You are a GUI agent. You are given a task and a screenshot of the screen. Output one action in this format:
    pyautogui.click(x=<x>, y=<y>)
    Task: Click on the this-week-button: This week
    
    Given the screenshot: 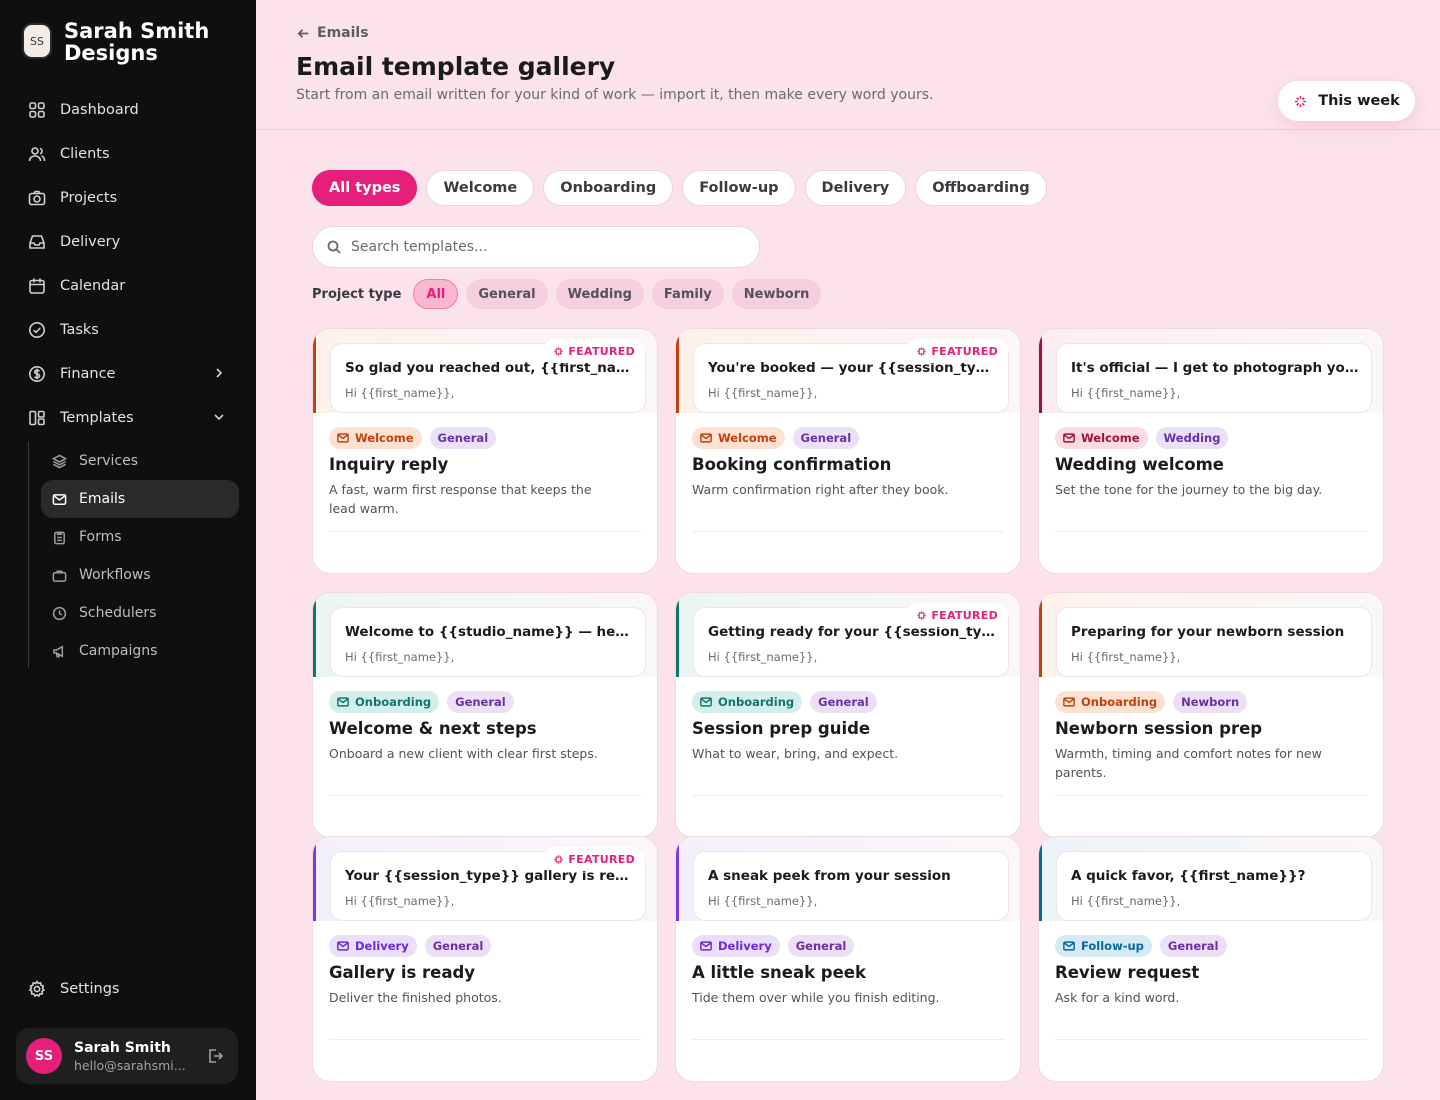 What is the action you would take?
    pyautogui.click(x=1346, y=101)
    